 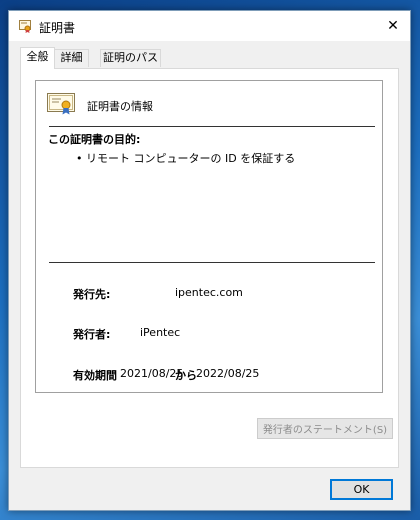 I want to click on validity-range-word: から, so click(x=186, y=375).